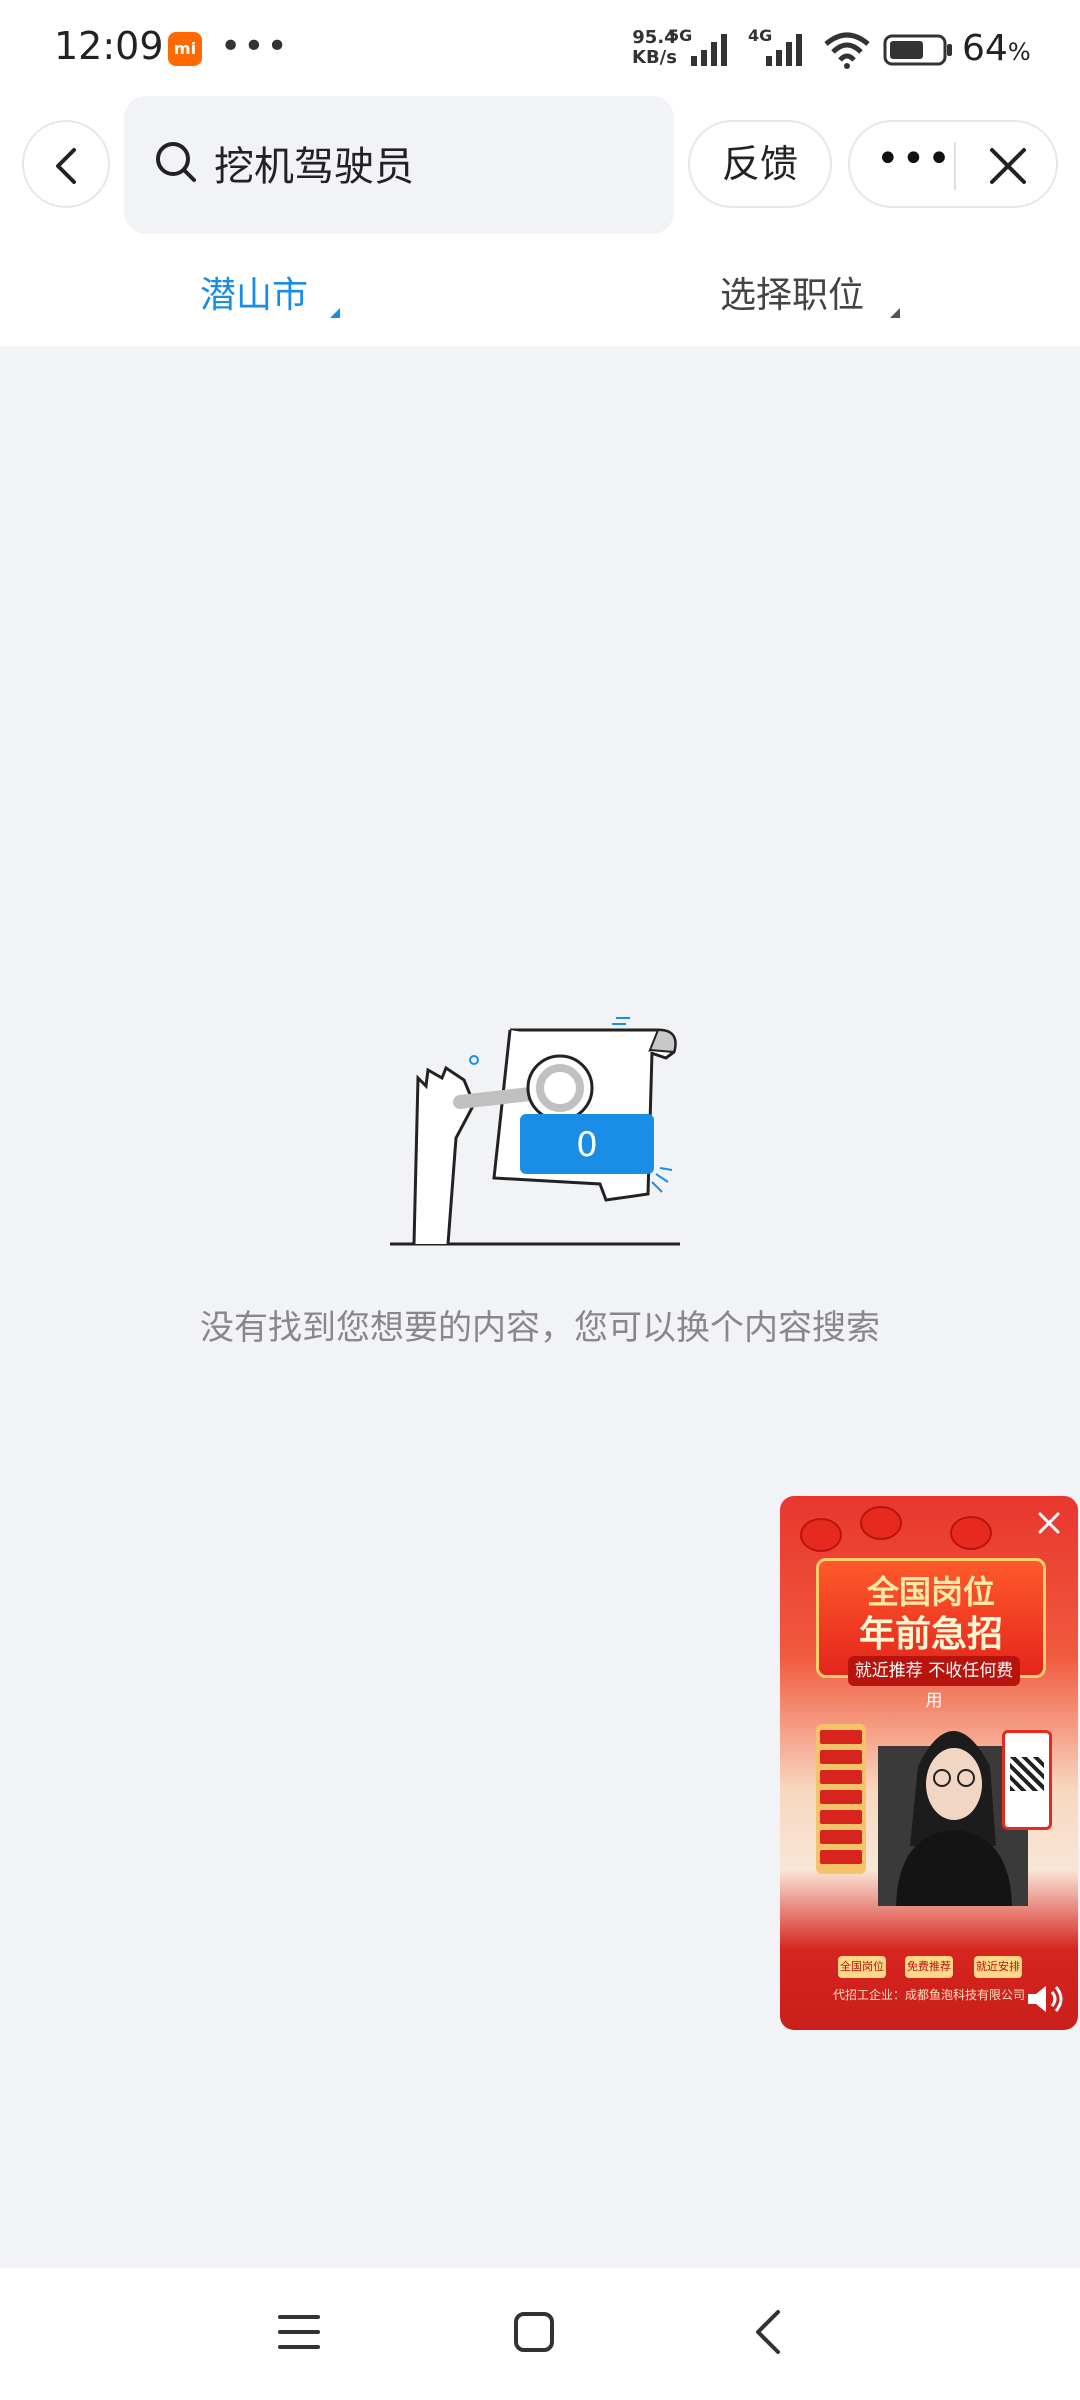 The height and width of the screenshot is (2400, 1080). Describe the element at coordinates (1019, 52) in the screenshot. I see `battery-percent-unit: %` at that location.